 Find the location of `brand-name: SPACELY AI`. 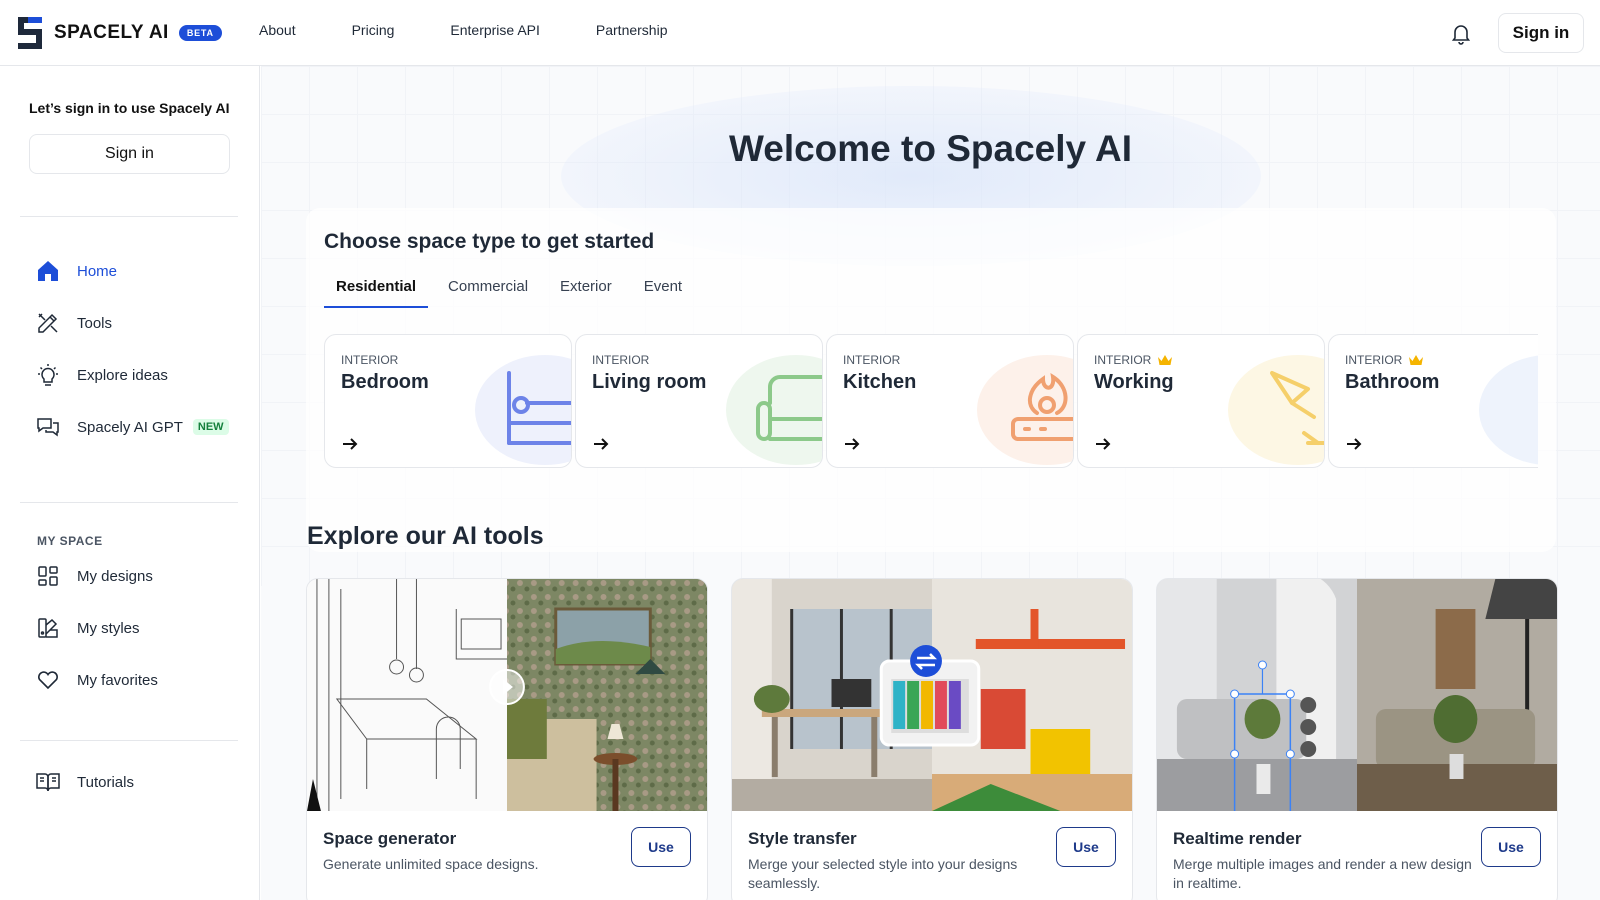

brand-name: SPACELY AI is located at coordinates (111, 32).